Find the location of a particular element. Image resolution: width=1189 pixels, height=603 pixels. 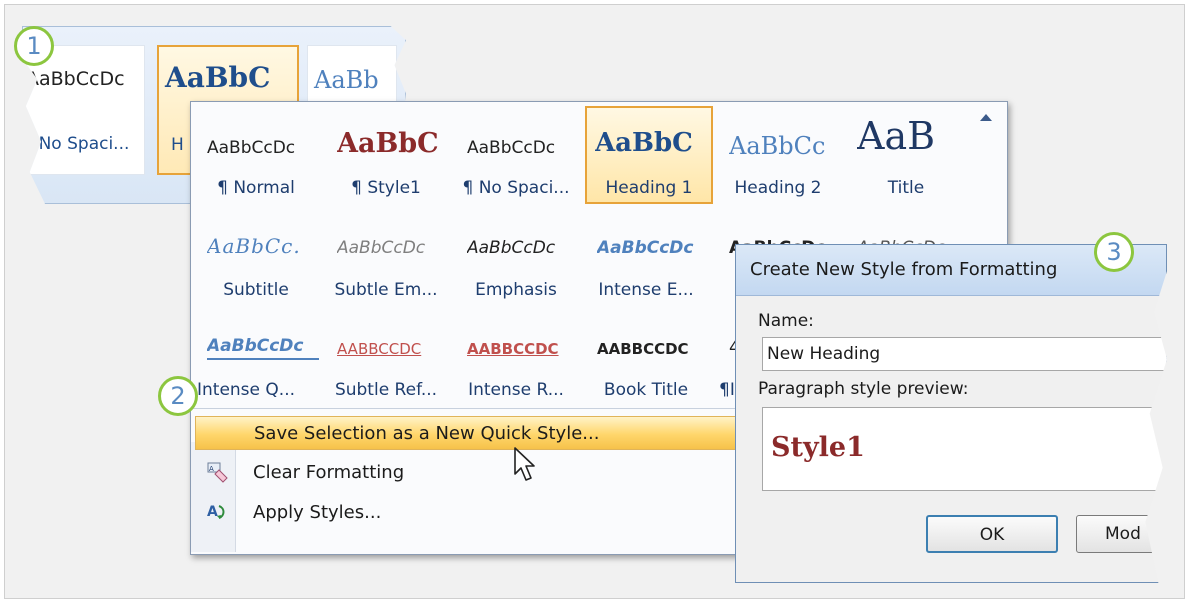

name-field-value: New Heading is located at coordinates (824, 354).